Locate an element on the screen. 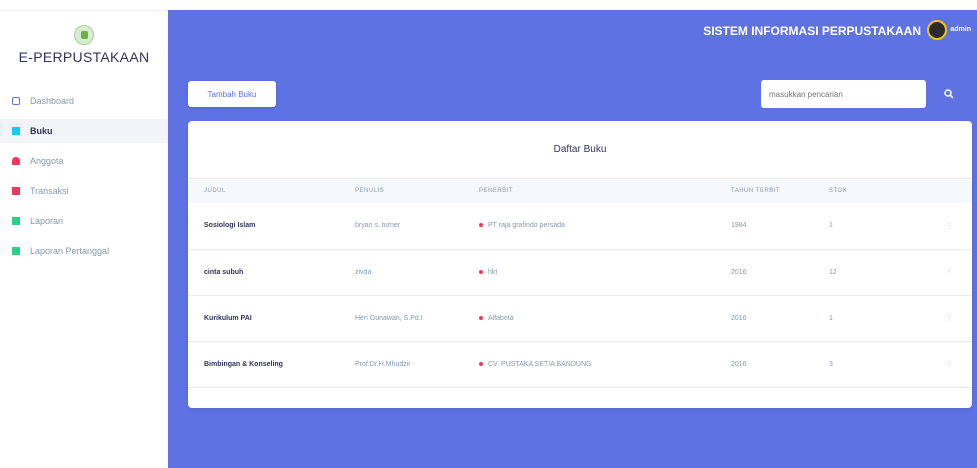  library-logo-icon is located at coordinates (84, 35).